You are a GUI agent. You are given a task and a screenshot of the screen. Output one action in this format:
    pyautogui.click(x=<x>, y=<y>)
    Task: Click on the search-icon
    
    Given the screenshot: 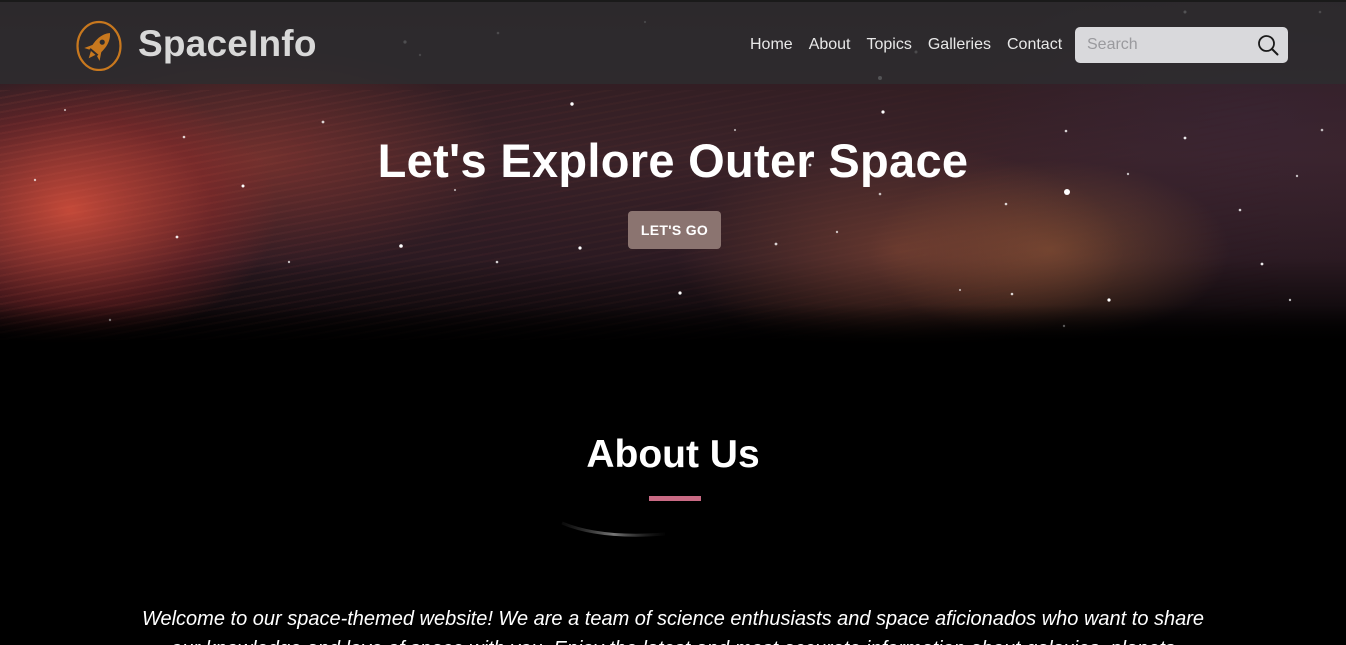 What is the action you would take?
    pyautogui.click(x=1268, y=45)
    